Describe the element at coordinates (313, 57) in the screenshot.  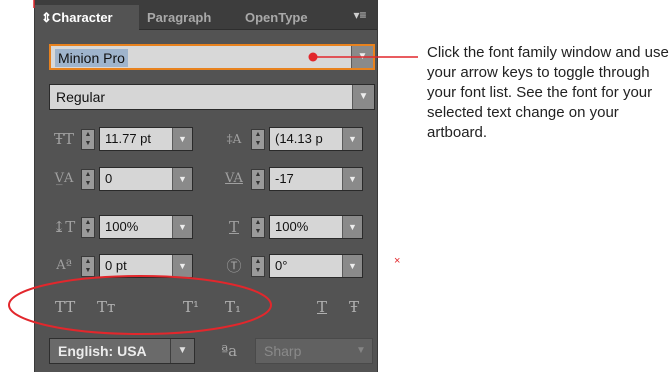
I see `callout-pointer-dot` at that location.